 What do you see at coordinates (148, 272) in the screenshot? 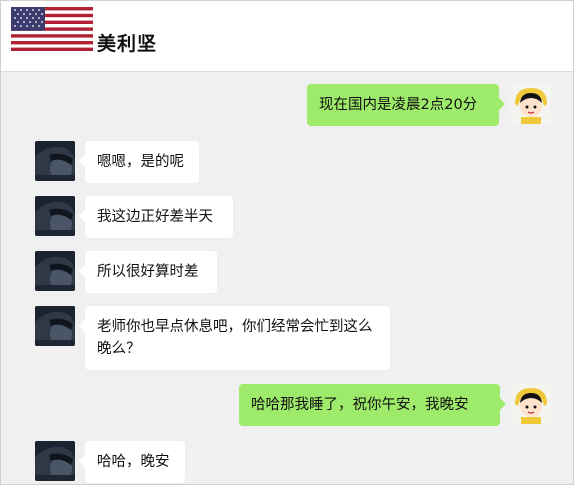
I see `message-bubble-incoming: 所以很好算时差` at bounding box center [148, 272].